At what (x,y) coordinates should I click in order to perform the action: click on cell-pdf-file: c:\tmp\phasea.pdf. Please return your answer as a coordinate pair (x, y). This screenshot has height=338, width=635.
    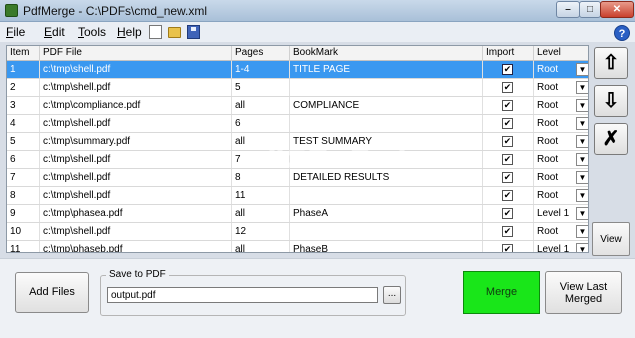
    Looking at the image, I should click on (136, 213).